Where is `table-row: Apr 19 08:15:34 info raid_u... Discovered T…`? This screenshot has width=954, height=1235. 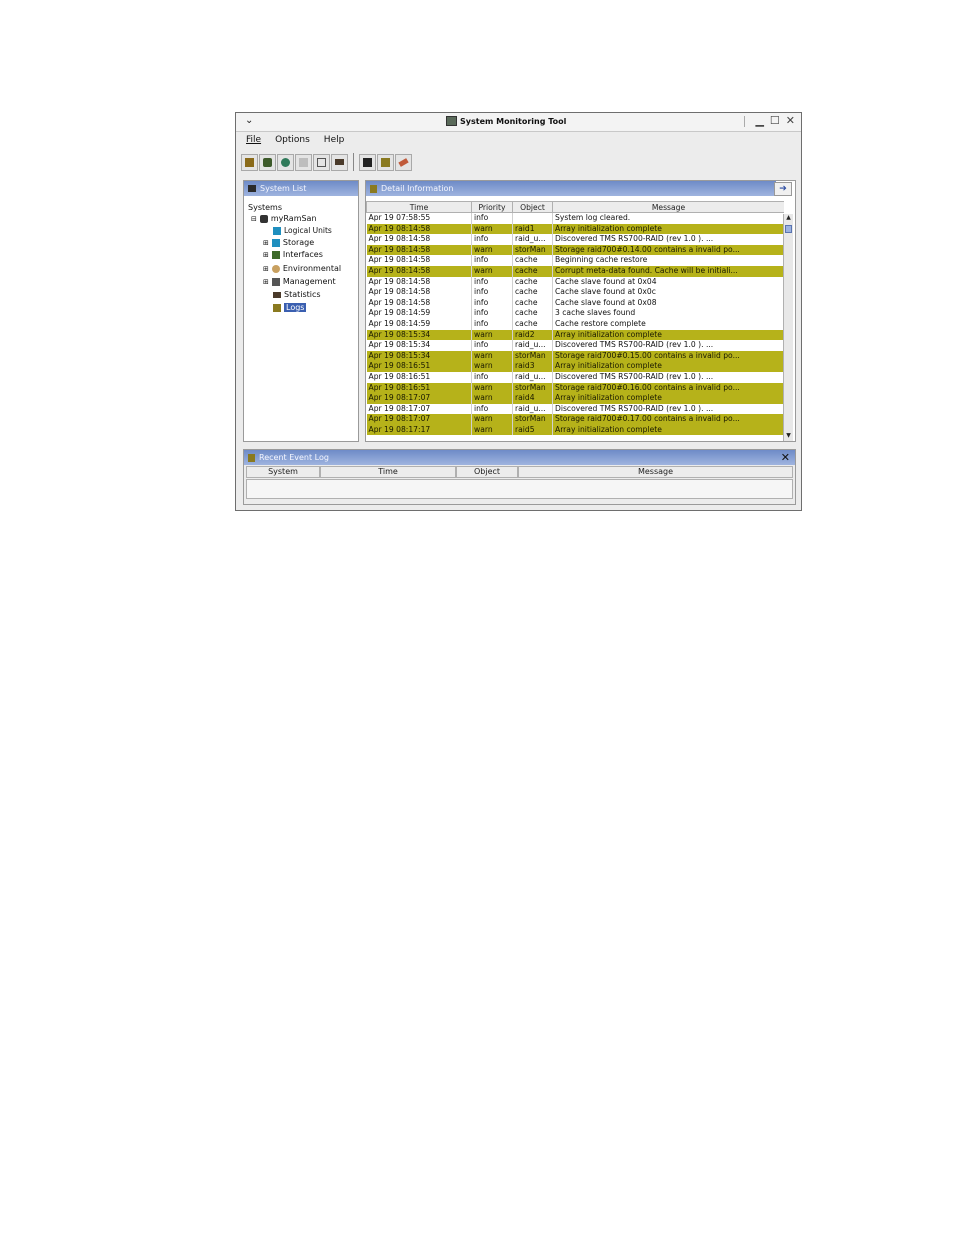
table-row: Apr 19 08:15:34 info raid_u... Discovered T… is located at coordinates (575, 345).